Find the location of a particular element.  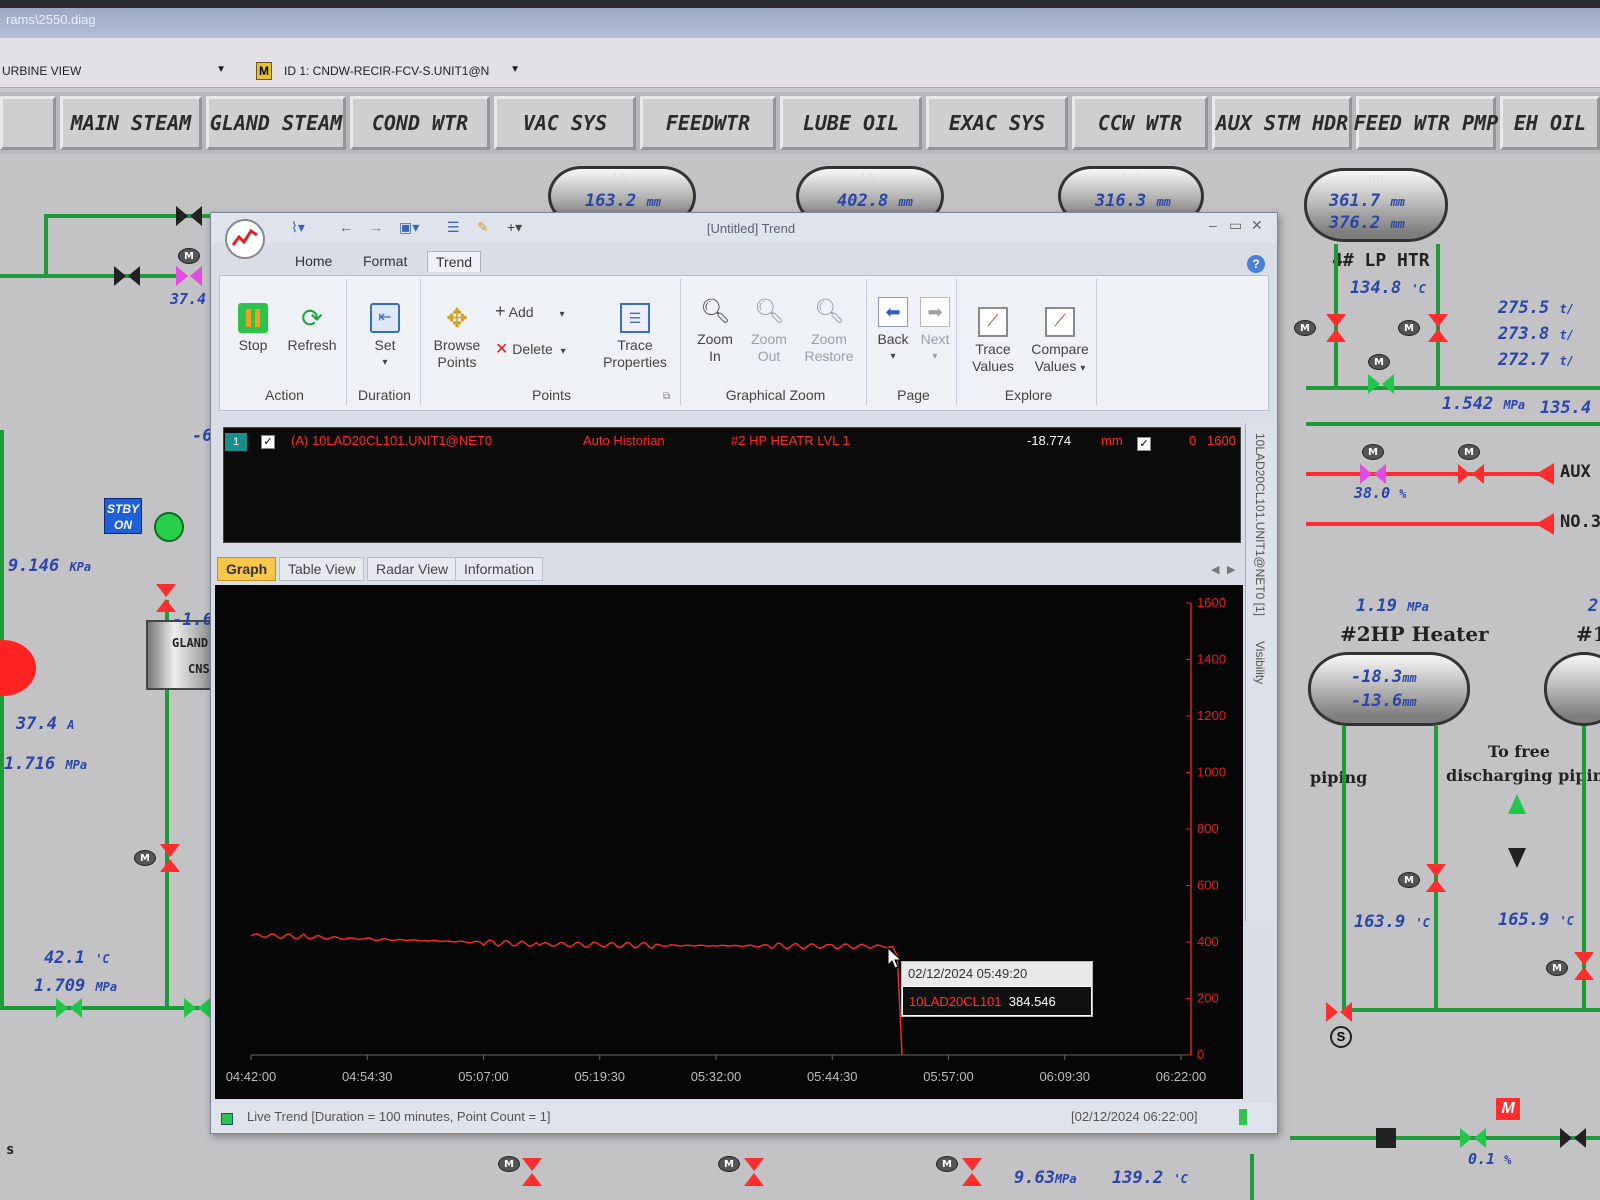

m-badge-icon: M is located at coordinates (264, 71).